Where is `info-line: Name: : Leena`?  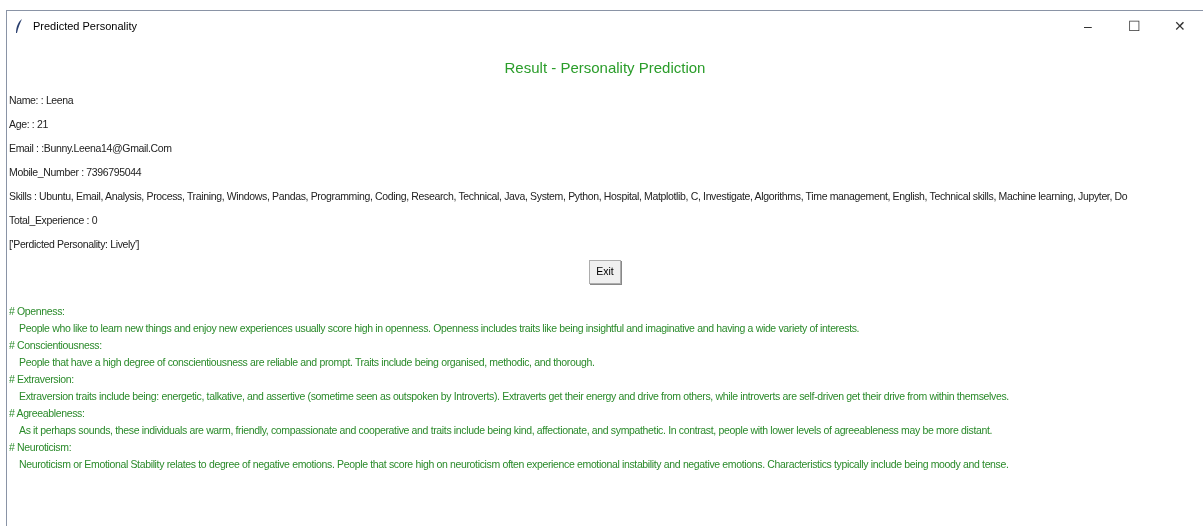 info-line: Name: : Leena is located at coordinates (42, 100).